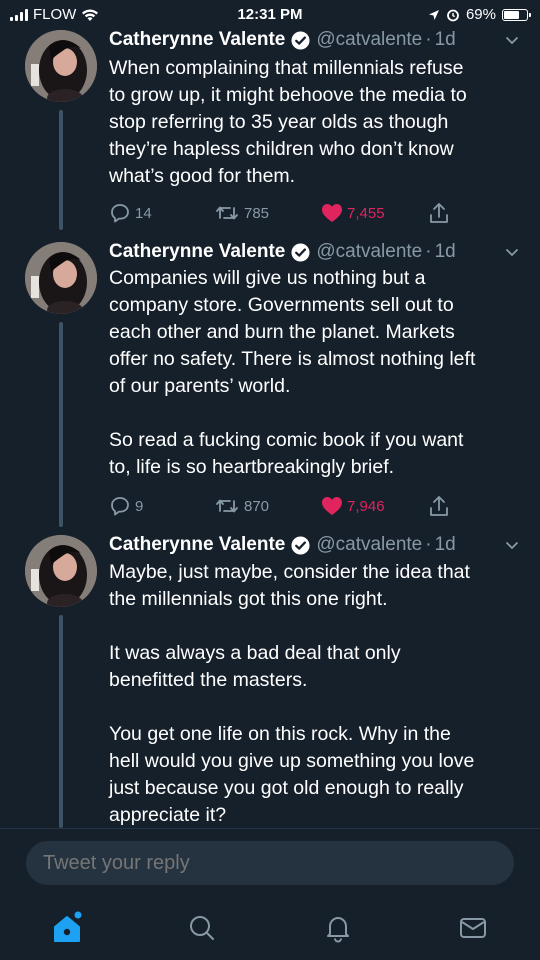 This screenshot has height=960, width=540. Describe the element at coordinates (130, 213) in the screenshot. I see `reply-button: 14` at that location.